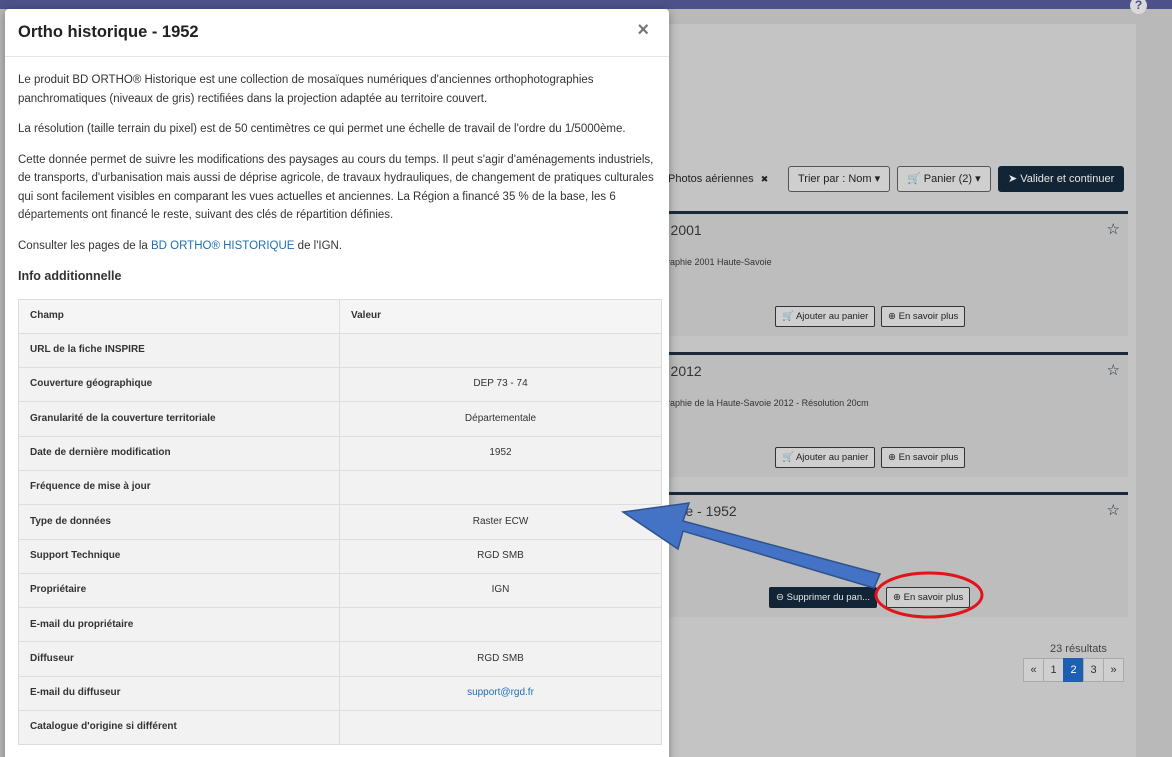 This screenshot has height=757, width=1172. I want to click on highlight-circle, so click(929, 595).